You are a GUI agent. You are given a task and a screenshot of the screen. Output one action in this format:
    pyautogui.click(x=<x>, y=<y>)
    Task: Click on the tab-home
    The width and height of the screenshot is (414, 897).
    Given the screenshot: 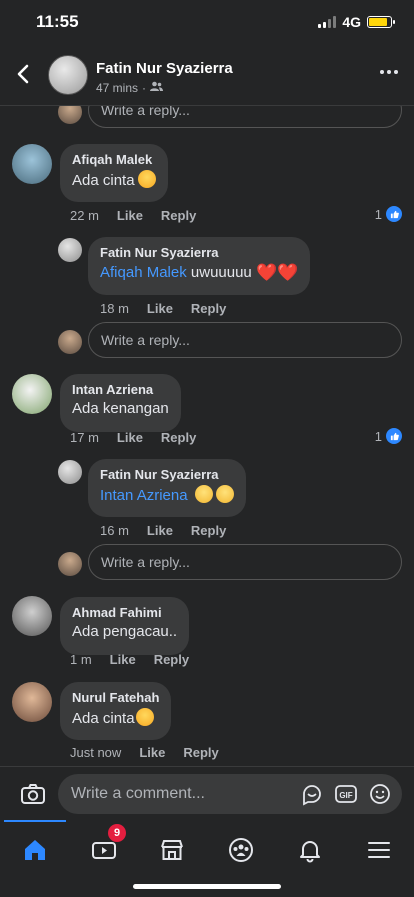 What is the action you would take?
    pyautogui.click(x=35, y=850)
    